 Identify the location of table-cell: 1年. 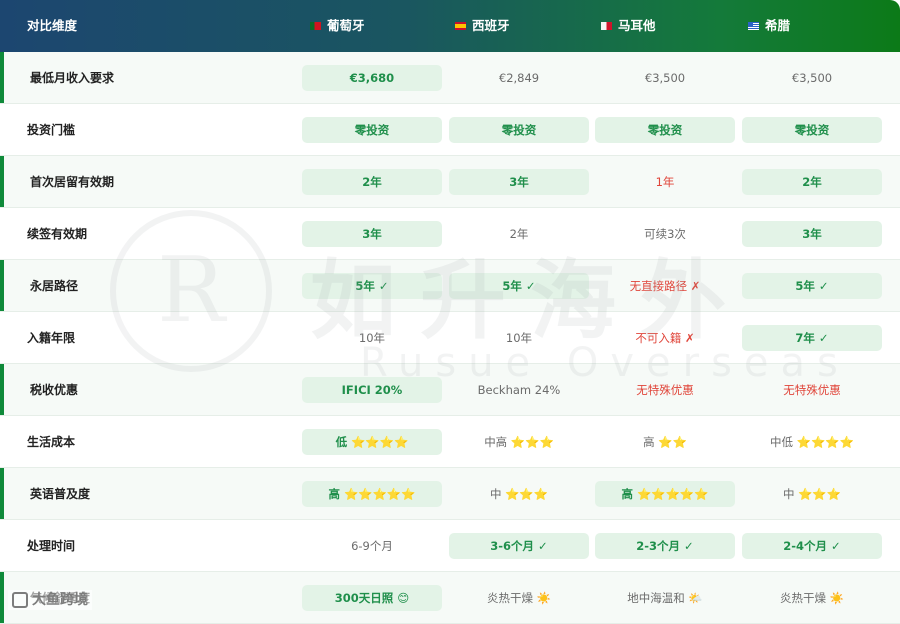
(665, 182).